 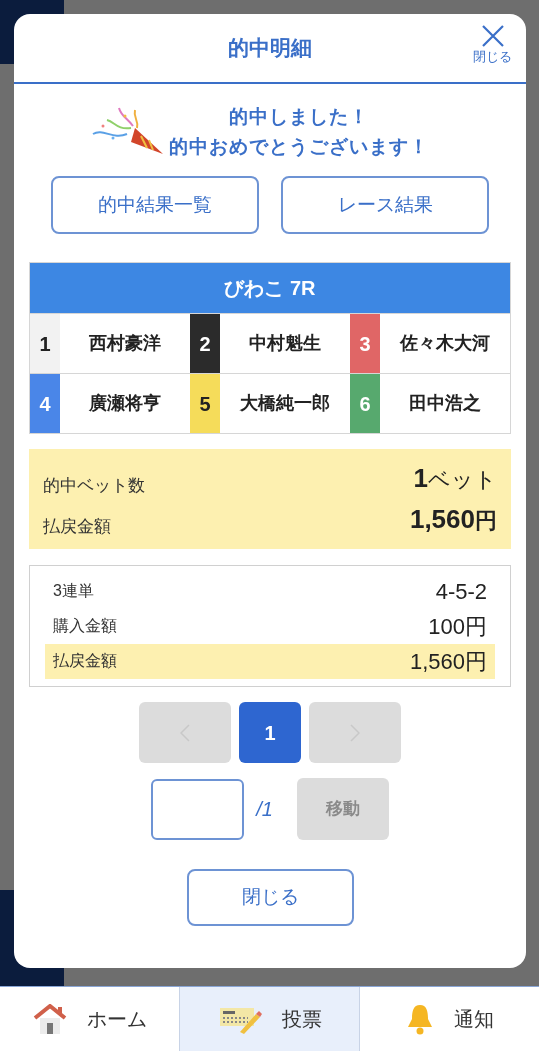 What do you see at coordinates (444, 343) in the screenshot?
I see `racer-name: 佐々木大河` at bounding box center [444, 343].